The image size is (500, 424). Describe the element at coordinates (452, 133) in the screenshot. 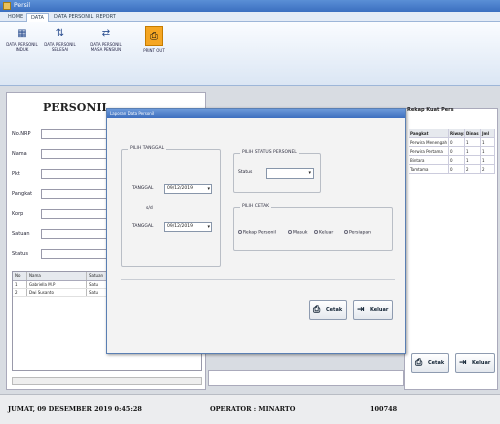

I see `rekap-header: Pangkat Riwayat Dinas Jml` at that location.